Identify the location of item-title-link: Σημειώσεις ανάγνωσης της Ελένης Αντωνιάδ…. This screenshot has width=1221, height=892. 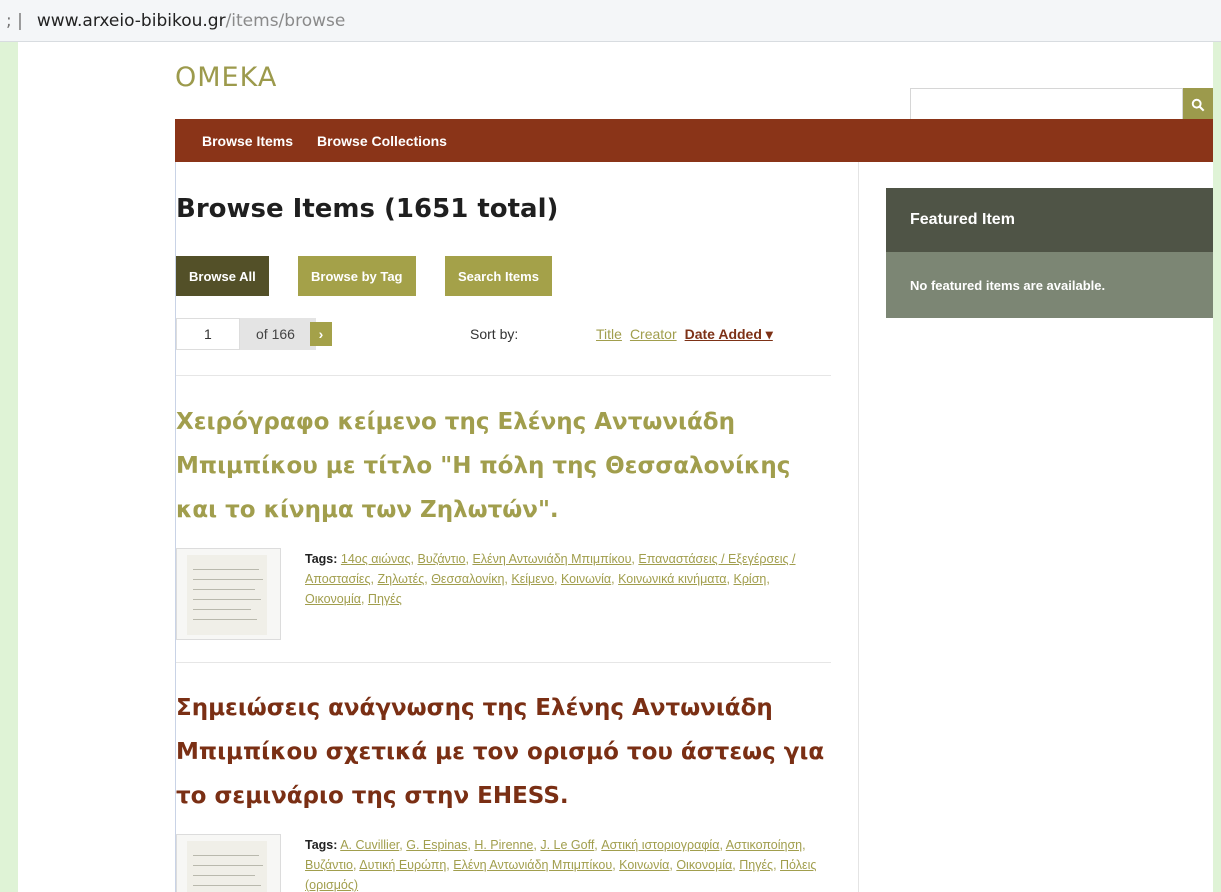
(506, 752).